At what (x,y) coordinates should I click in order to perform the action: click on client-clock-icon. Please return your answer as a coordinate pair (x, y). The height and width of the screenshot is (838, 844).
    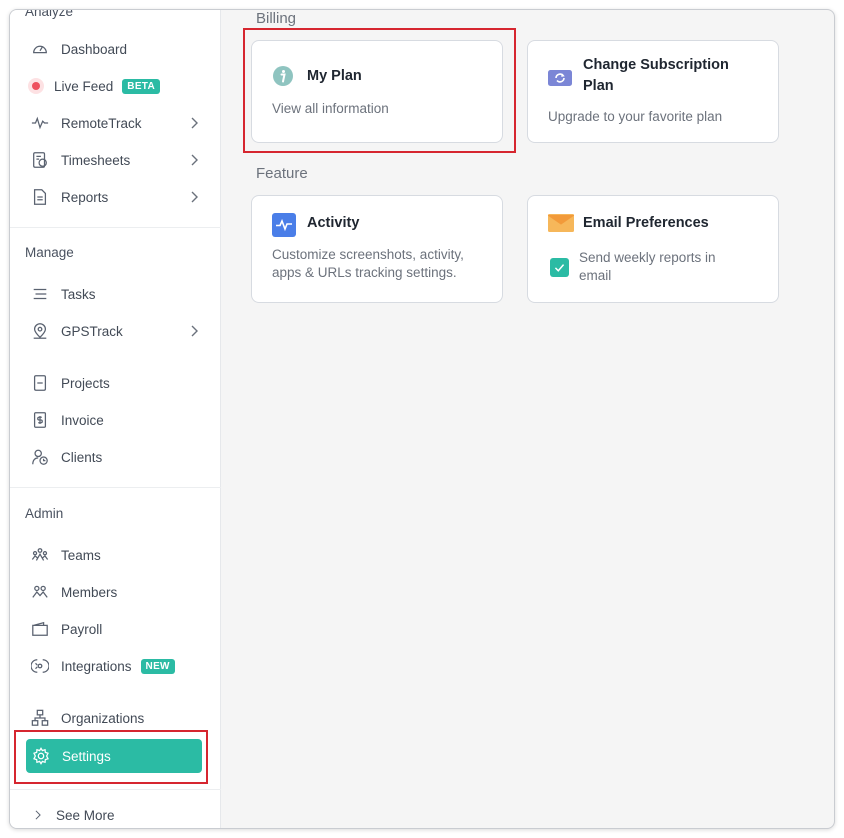
    Looking at the image, I should click on (40, 457).